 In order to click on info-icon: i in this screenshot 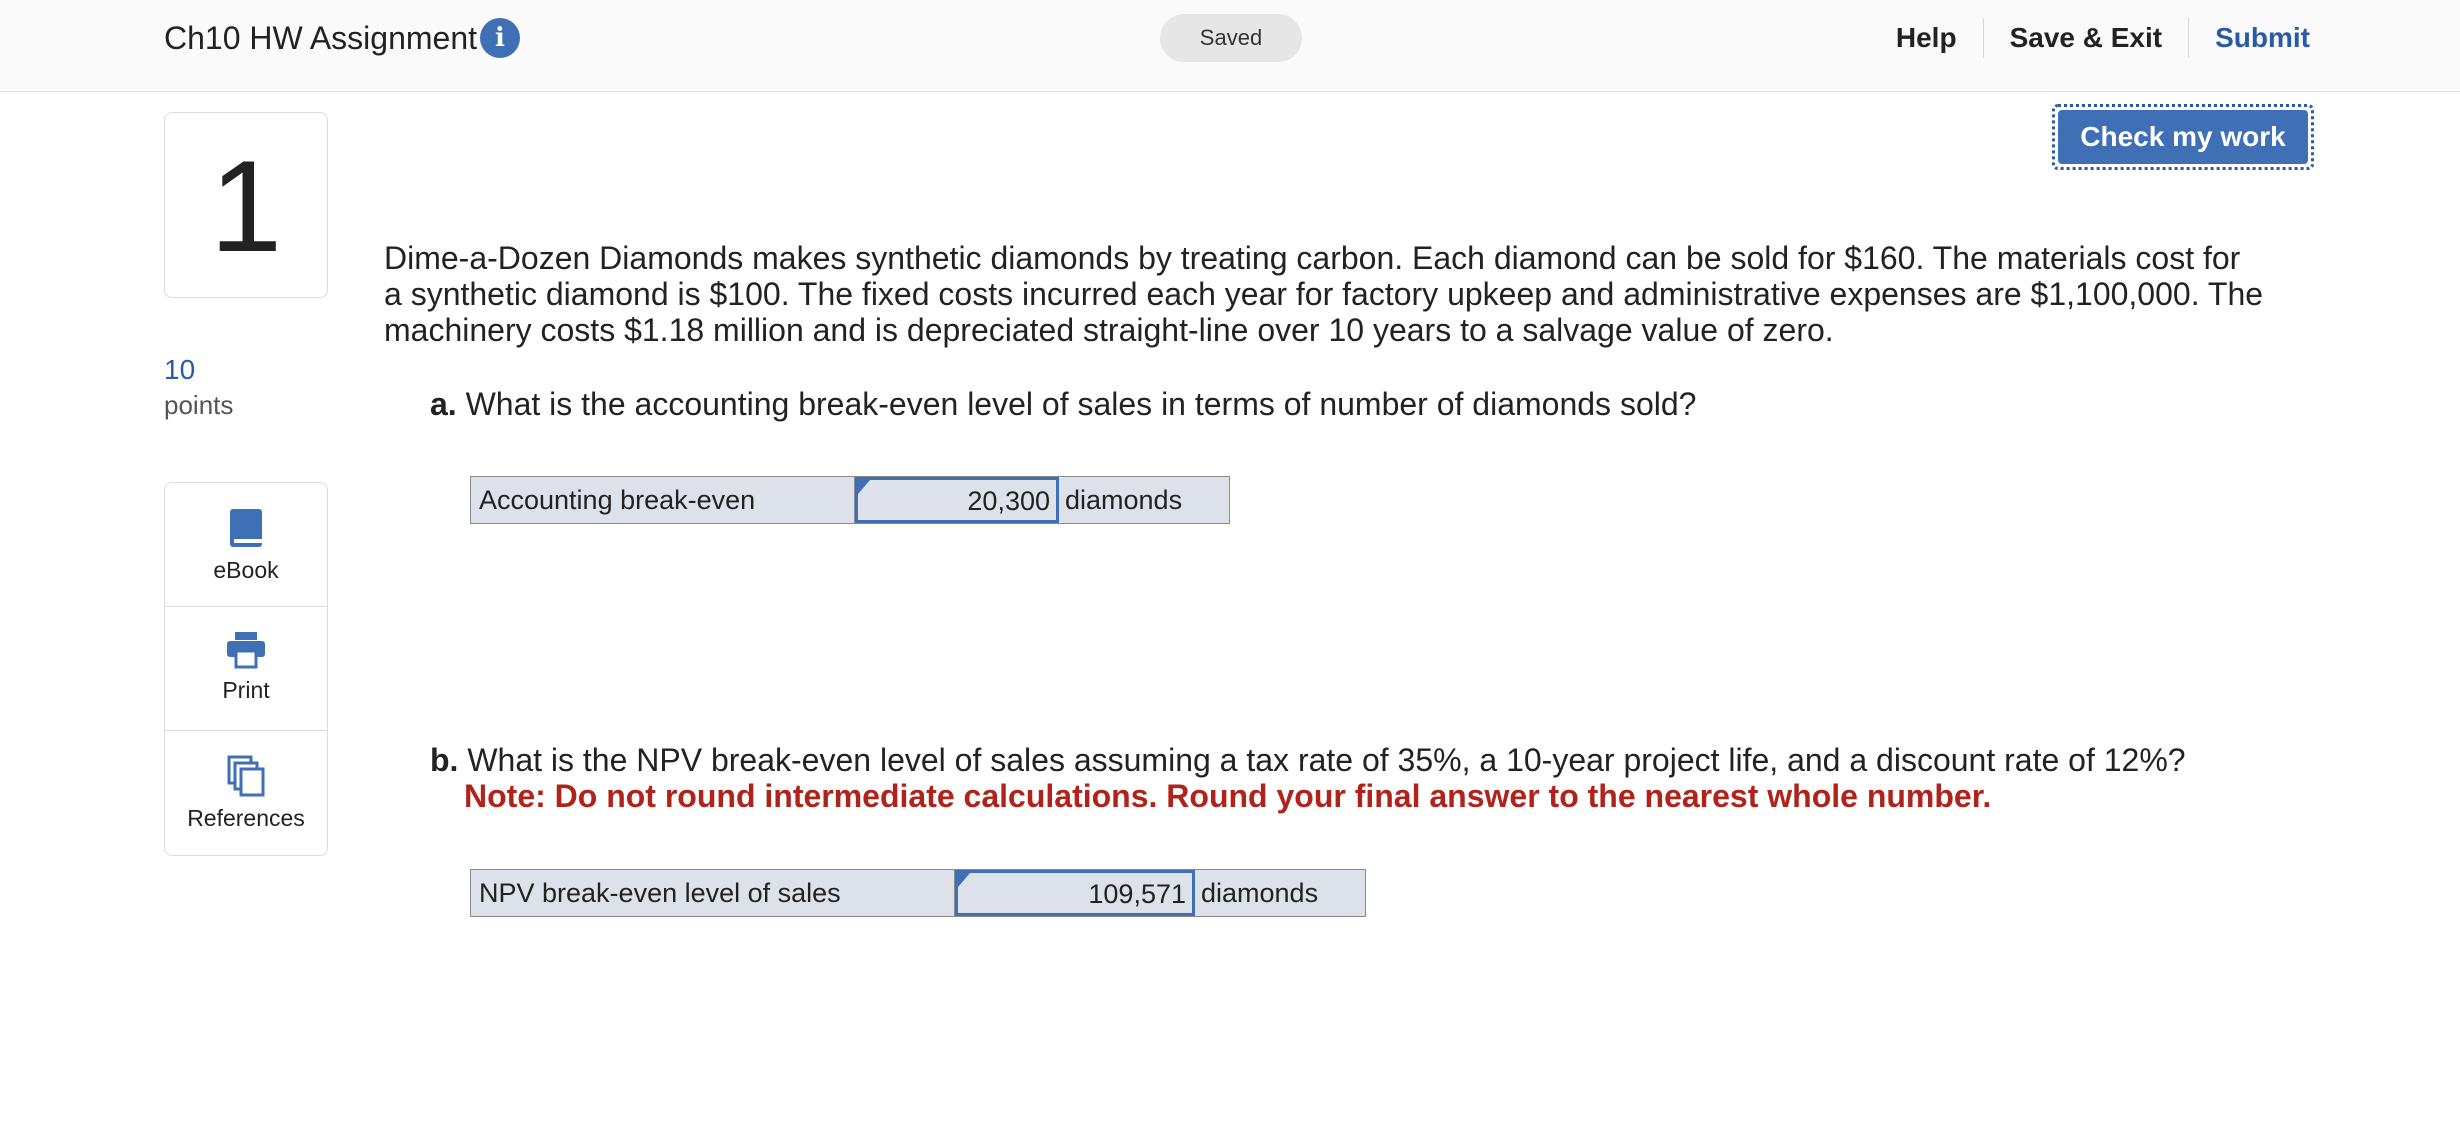, I will do `click(500, 38)`.